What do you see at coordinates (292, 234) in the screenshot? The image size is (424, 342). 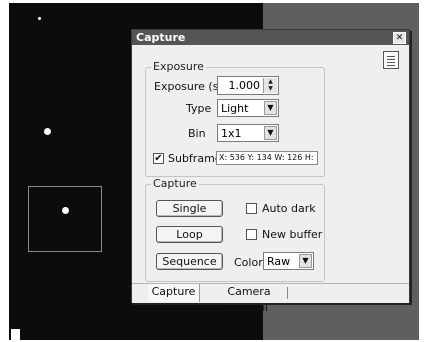 I see `new-buffer-label: New buffer` at bounding box center [292, 234].